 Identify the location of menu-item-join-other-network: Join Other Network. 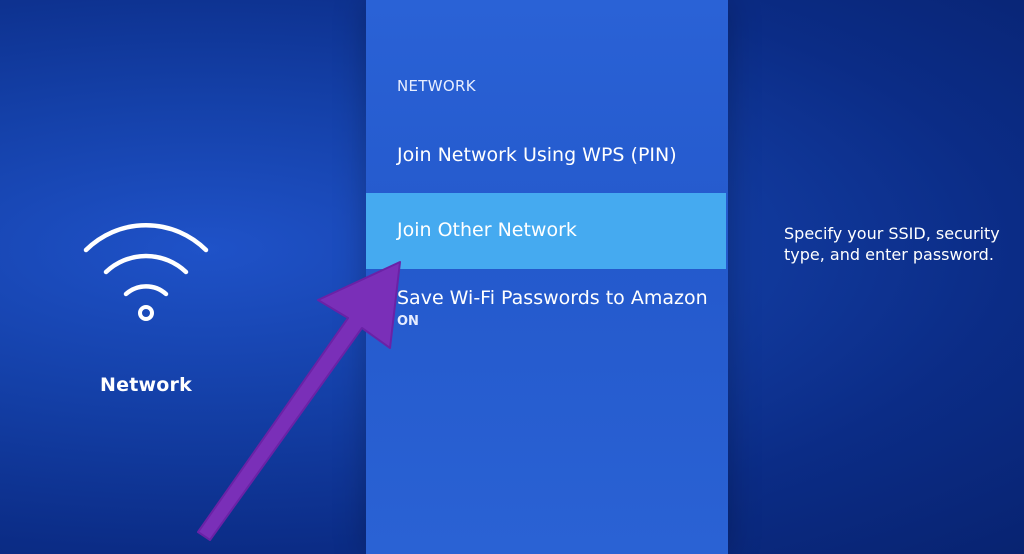
(546, 231).